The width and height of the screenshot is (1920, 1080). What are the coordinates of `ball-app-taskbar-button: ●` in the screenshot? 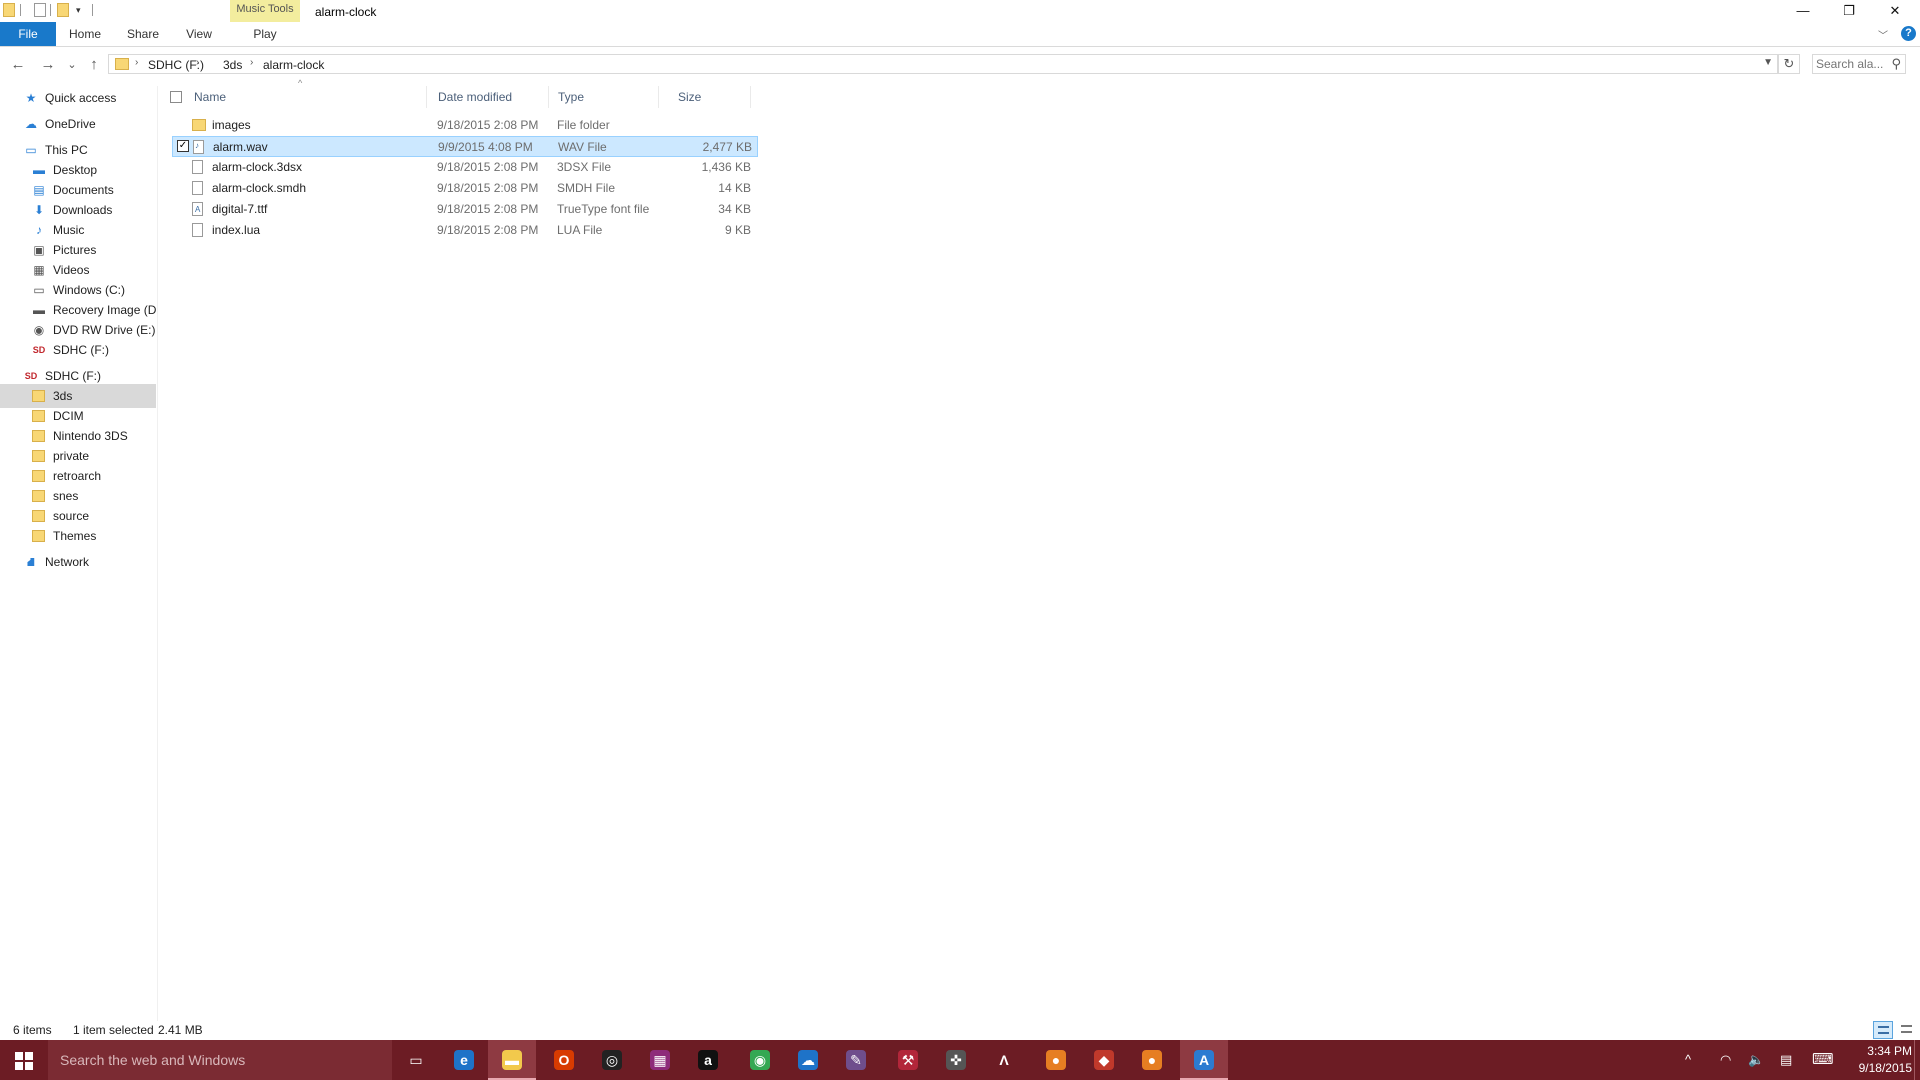 It's located at (1152, 1060).